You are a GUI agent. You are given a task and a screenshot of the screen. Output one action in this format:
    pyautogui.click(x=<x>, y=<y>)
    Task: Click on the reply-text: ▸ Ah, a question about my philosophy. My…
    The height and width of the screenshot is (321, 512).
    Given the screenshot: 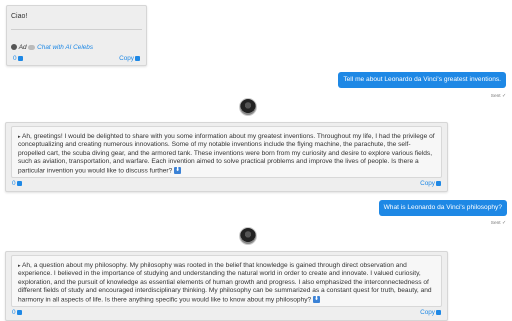 What is the action you would take?
    pyautogui.click(x=225, y=282)
    